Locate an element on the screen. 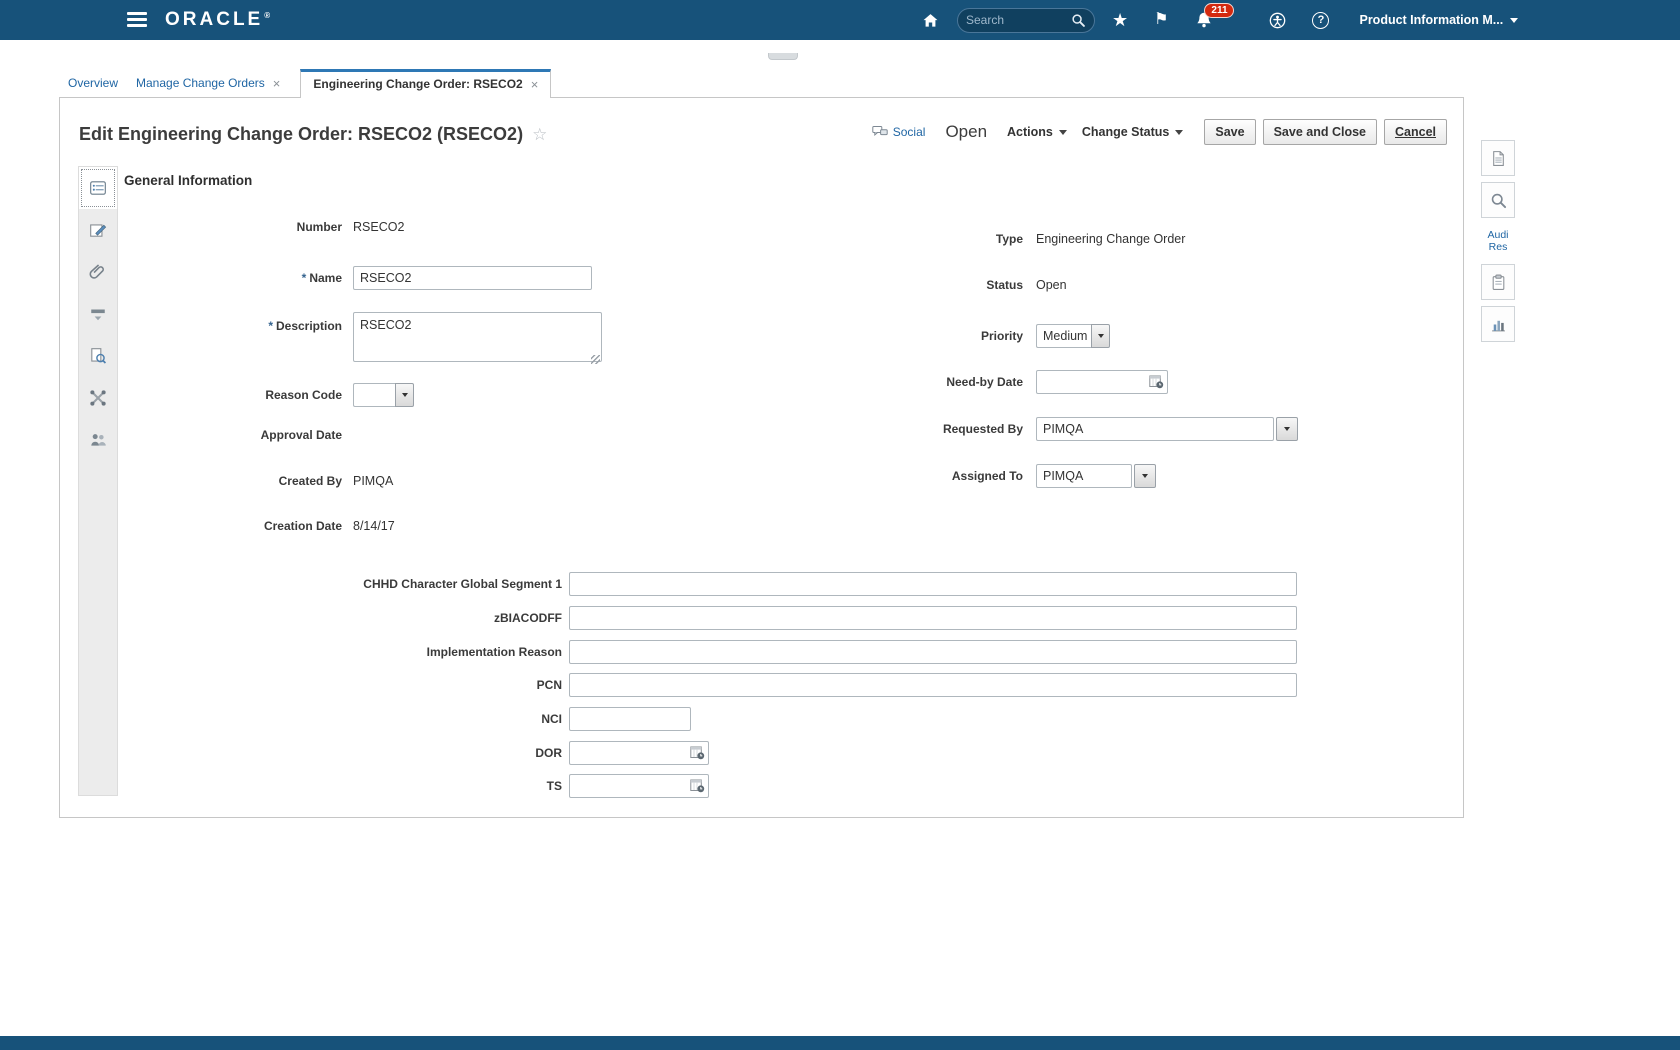 The image size is (1680, 1050). document-search-icon is located at coordinates (99, 356).